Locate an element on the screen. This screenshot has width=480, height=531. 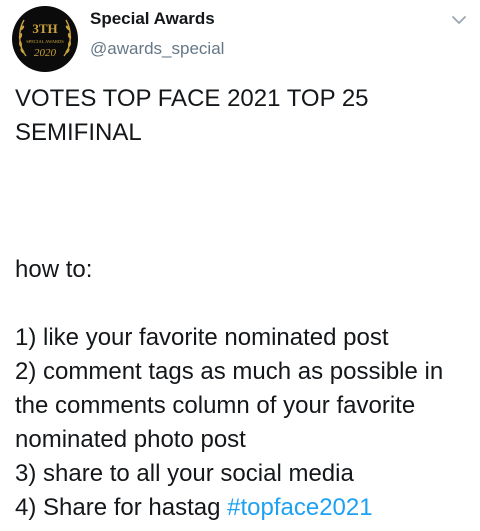
avatar-text-middle: SPECIAL AWARDS is located at coordinates (45, 41).